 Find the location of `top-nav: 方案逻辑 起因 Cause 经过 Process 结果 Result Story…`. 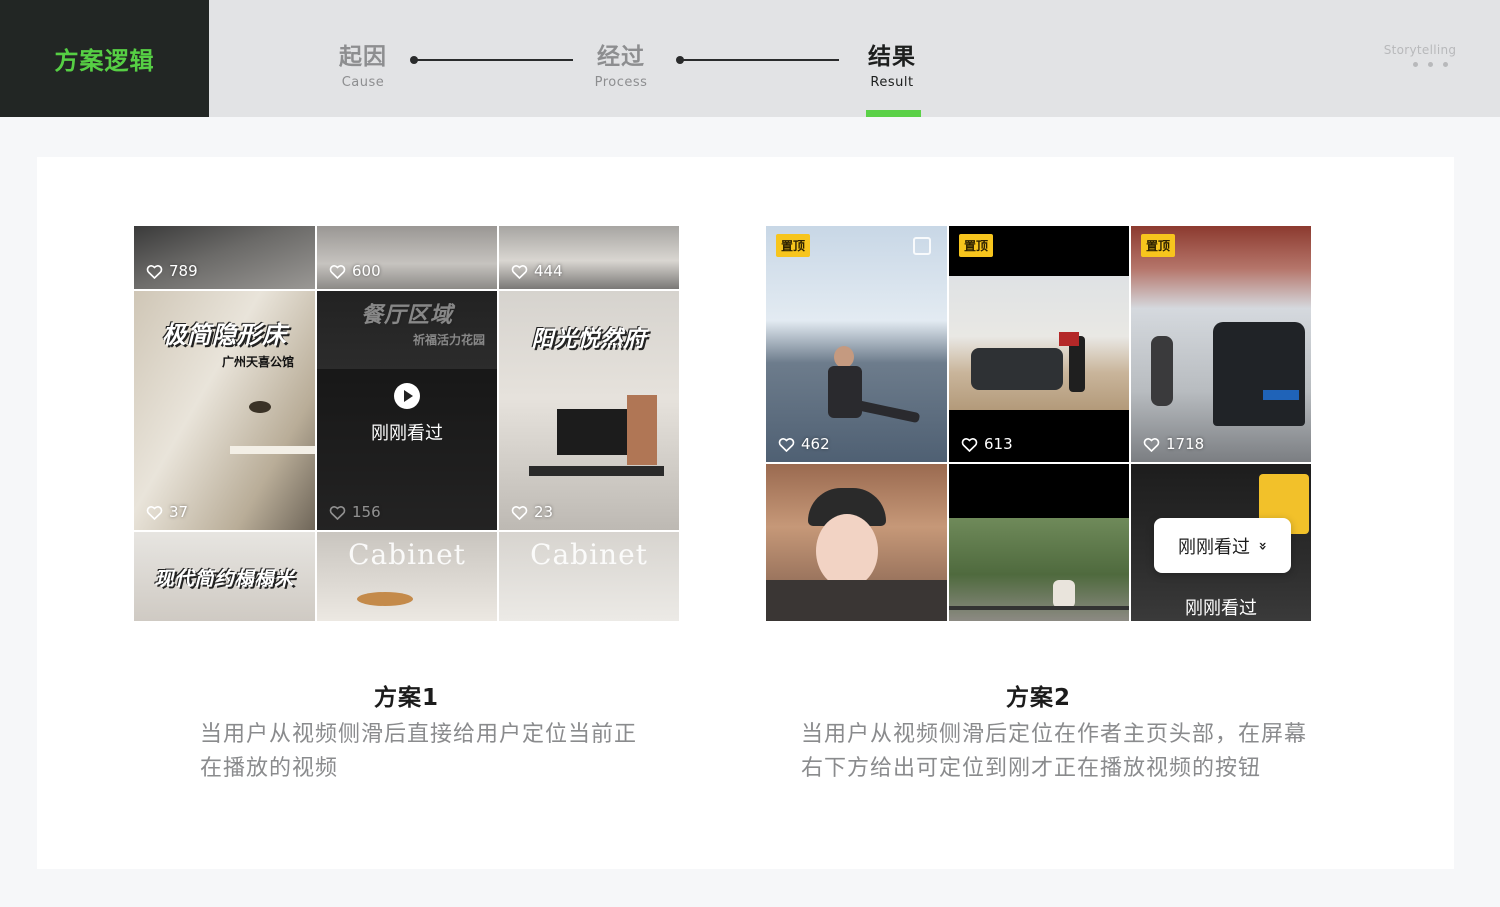

top-nav: 方案逻辑 起因 Cause 经过 Process 结果 Result Story… is located at coordinates (750, 58).